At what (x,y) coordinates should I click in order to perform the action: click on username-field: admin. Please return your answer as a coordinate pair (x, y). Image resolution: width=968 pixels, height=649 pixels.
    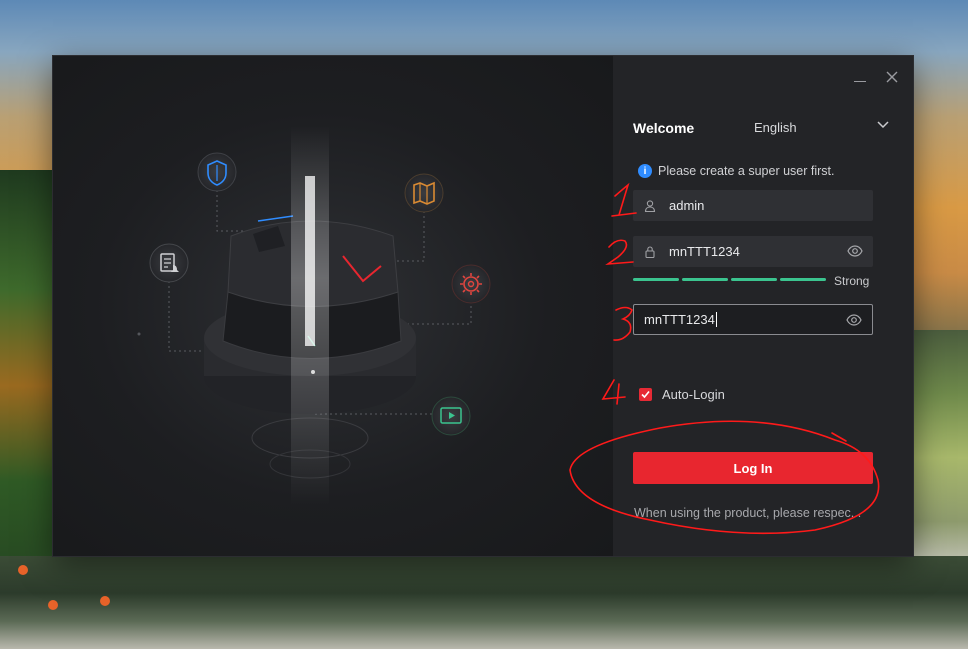
    Looking at the image, I should click on (753, 205).